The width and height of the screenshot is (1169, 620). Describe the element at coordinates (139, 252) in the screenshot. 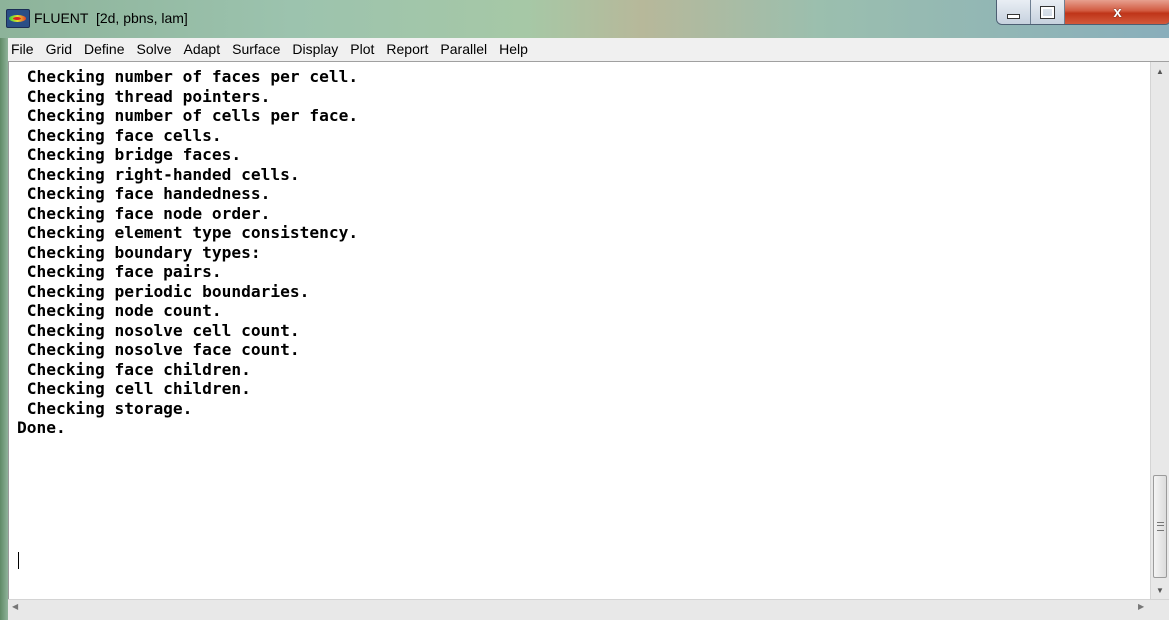

I see `console-line: Checking boundary types:` at that location.